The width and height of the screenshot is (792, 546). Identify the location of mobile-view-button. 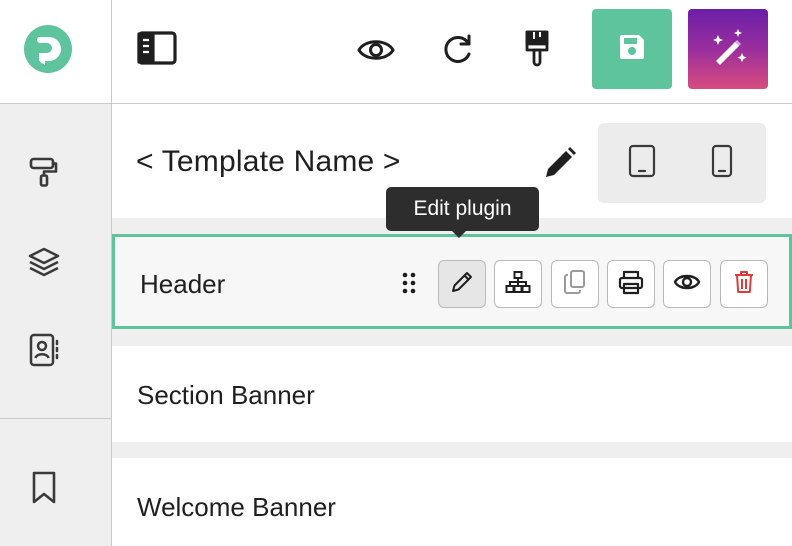
(722, 163).